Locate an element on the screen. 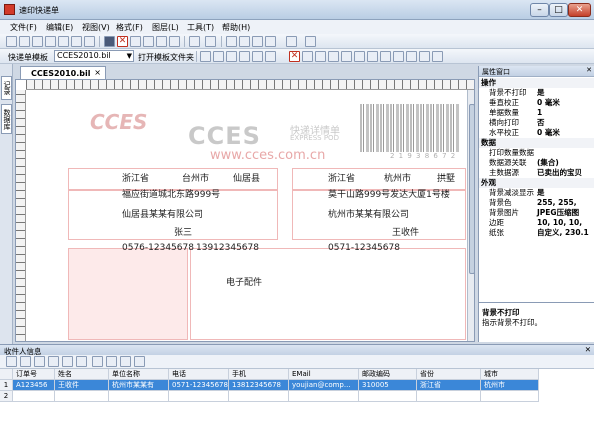 The width and height of the screenshot is (594, 431). table-delete-row-icon is located at coordinates (111, 361).